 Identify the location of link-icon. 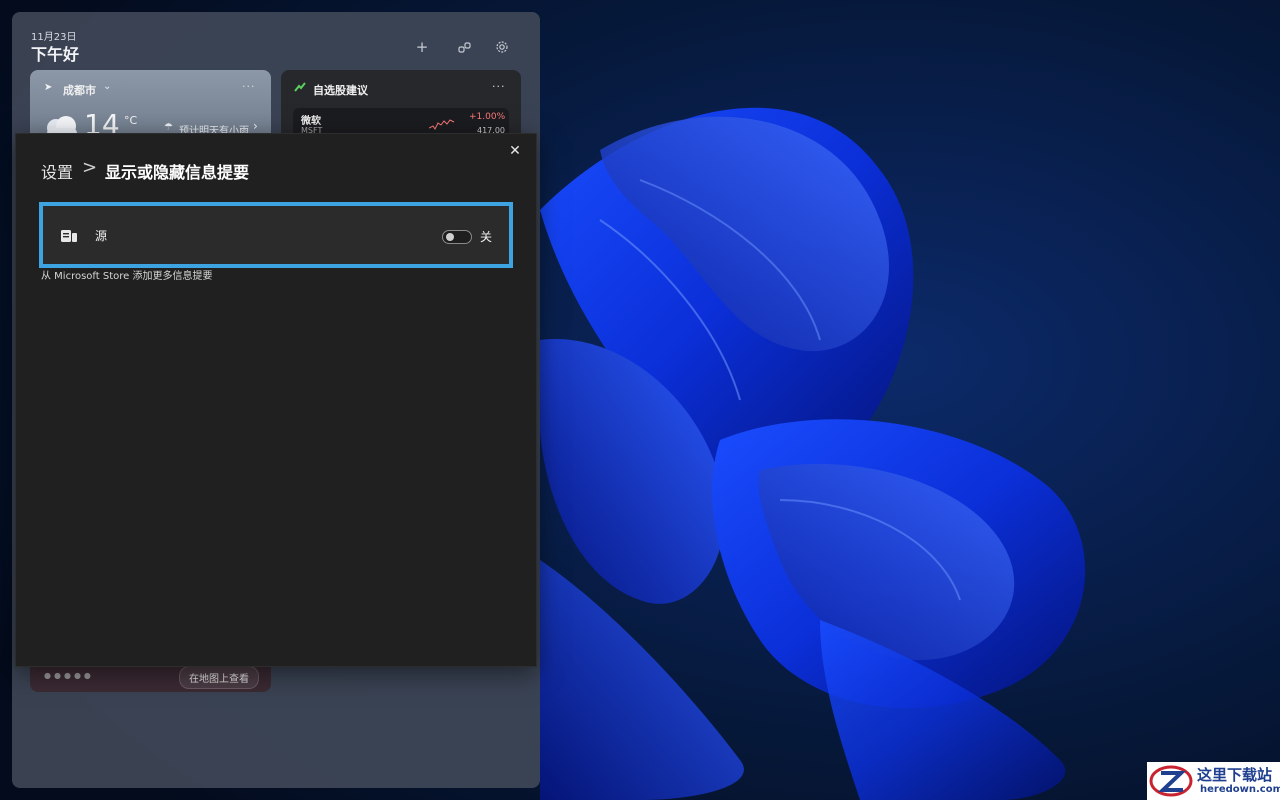
(464, 47).